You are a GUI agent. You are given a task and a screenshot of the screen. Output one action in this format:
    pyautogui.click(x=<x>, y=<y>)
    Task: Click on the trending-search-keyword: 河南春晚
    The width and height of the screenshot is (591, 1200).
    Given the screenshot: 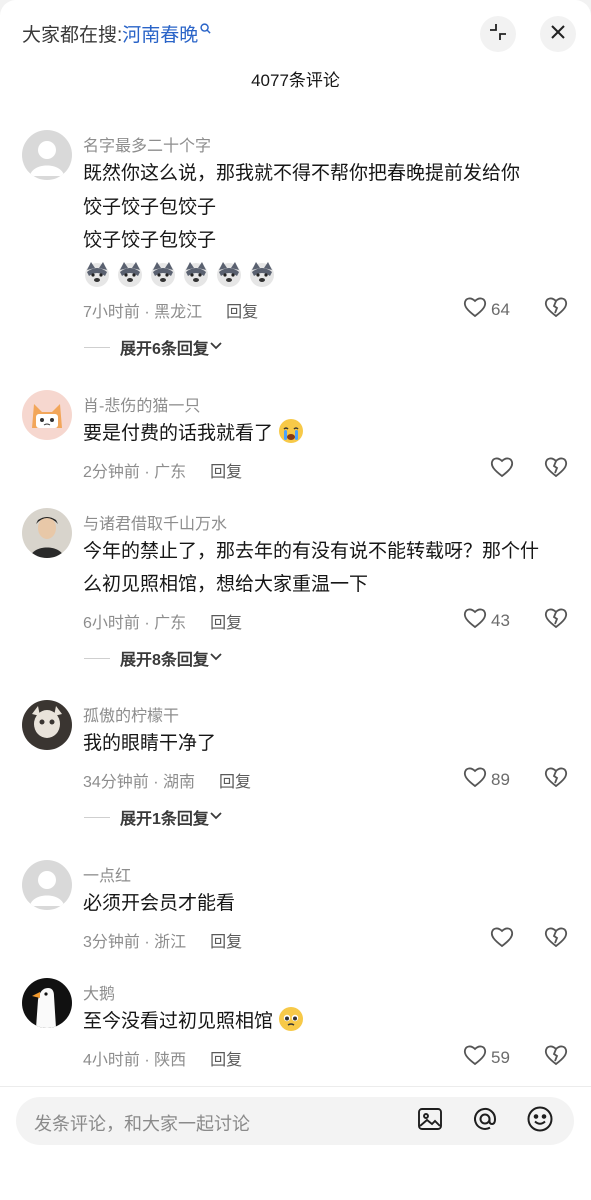 What is the action you would take?
    pyautogui.click(x=160, y=33)
    